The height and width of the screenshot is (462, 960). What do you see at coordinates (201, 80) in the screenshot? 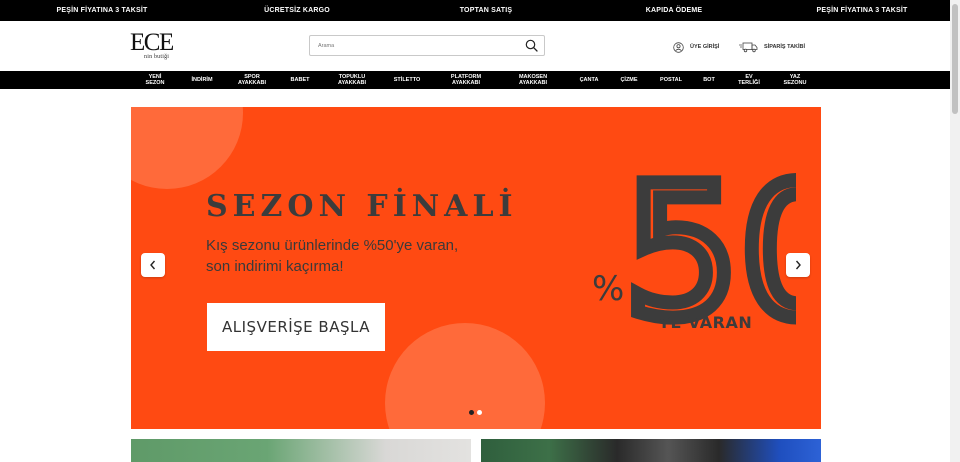
I see `nav-item-indirim: İNDİRİM` at bounding box center [201, 80].